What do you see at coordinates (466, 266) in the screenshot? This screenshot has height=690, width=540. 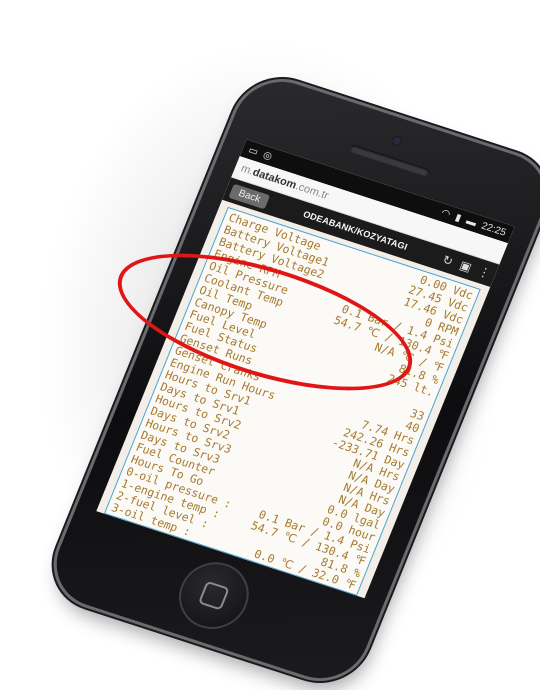 I see `tabs-icon: ▣` at bounding box center [466, 266].